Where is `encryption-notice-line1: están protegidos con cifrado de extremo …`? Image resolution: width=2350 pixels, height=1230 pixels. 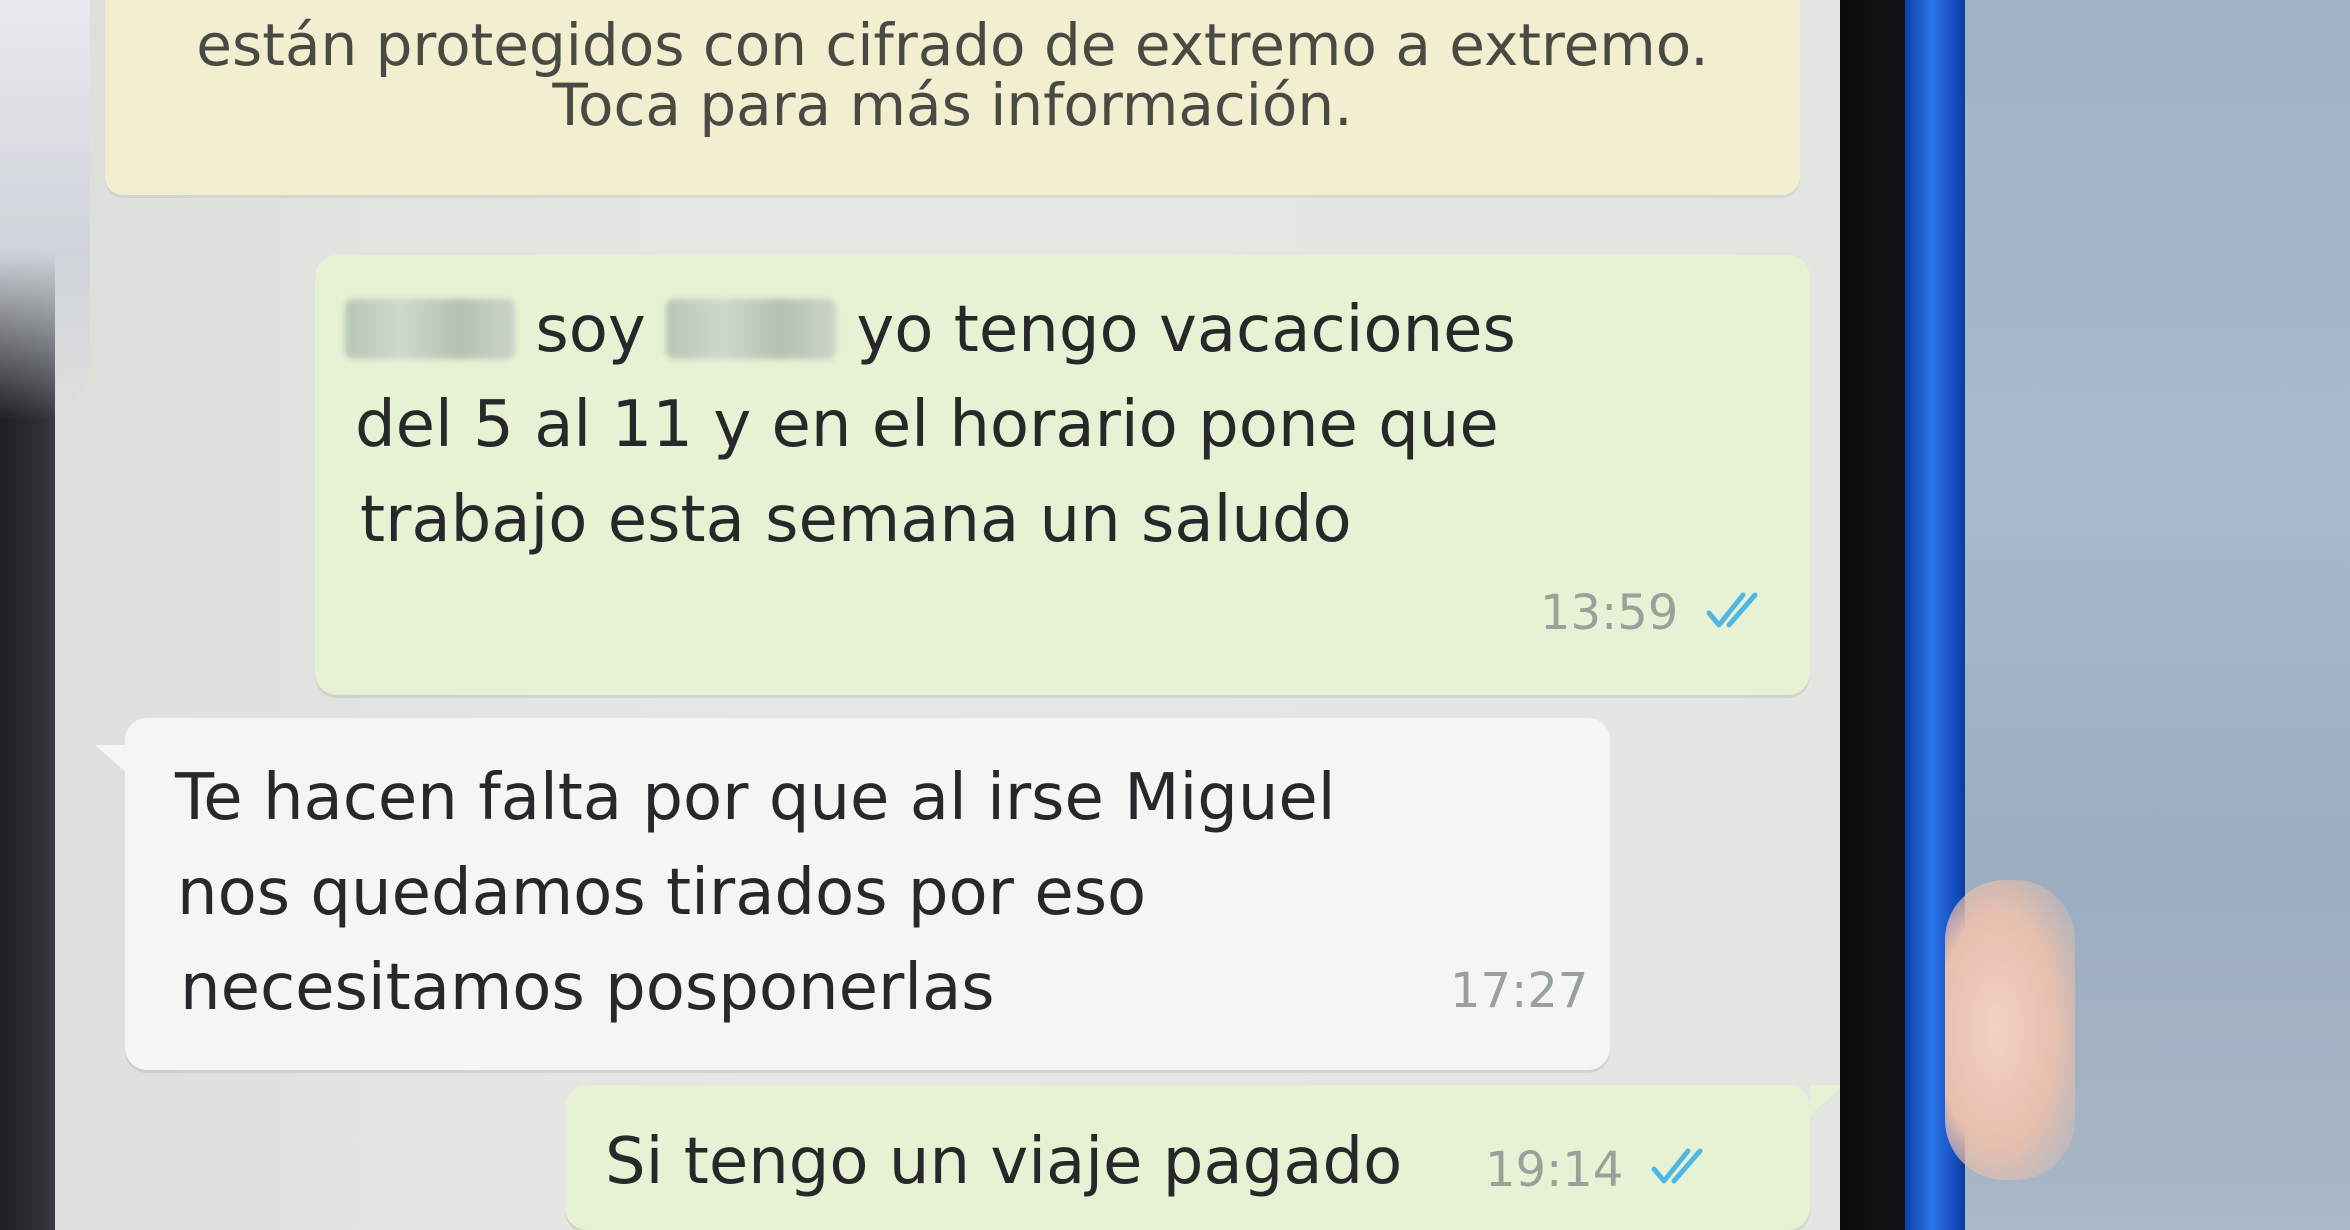 encryption-notice-line1: están protegidos con cifrado de extremo … is located at coordinates (952, 45).